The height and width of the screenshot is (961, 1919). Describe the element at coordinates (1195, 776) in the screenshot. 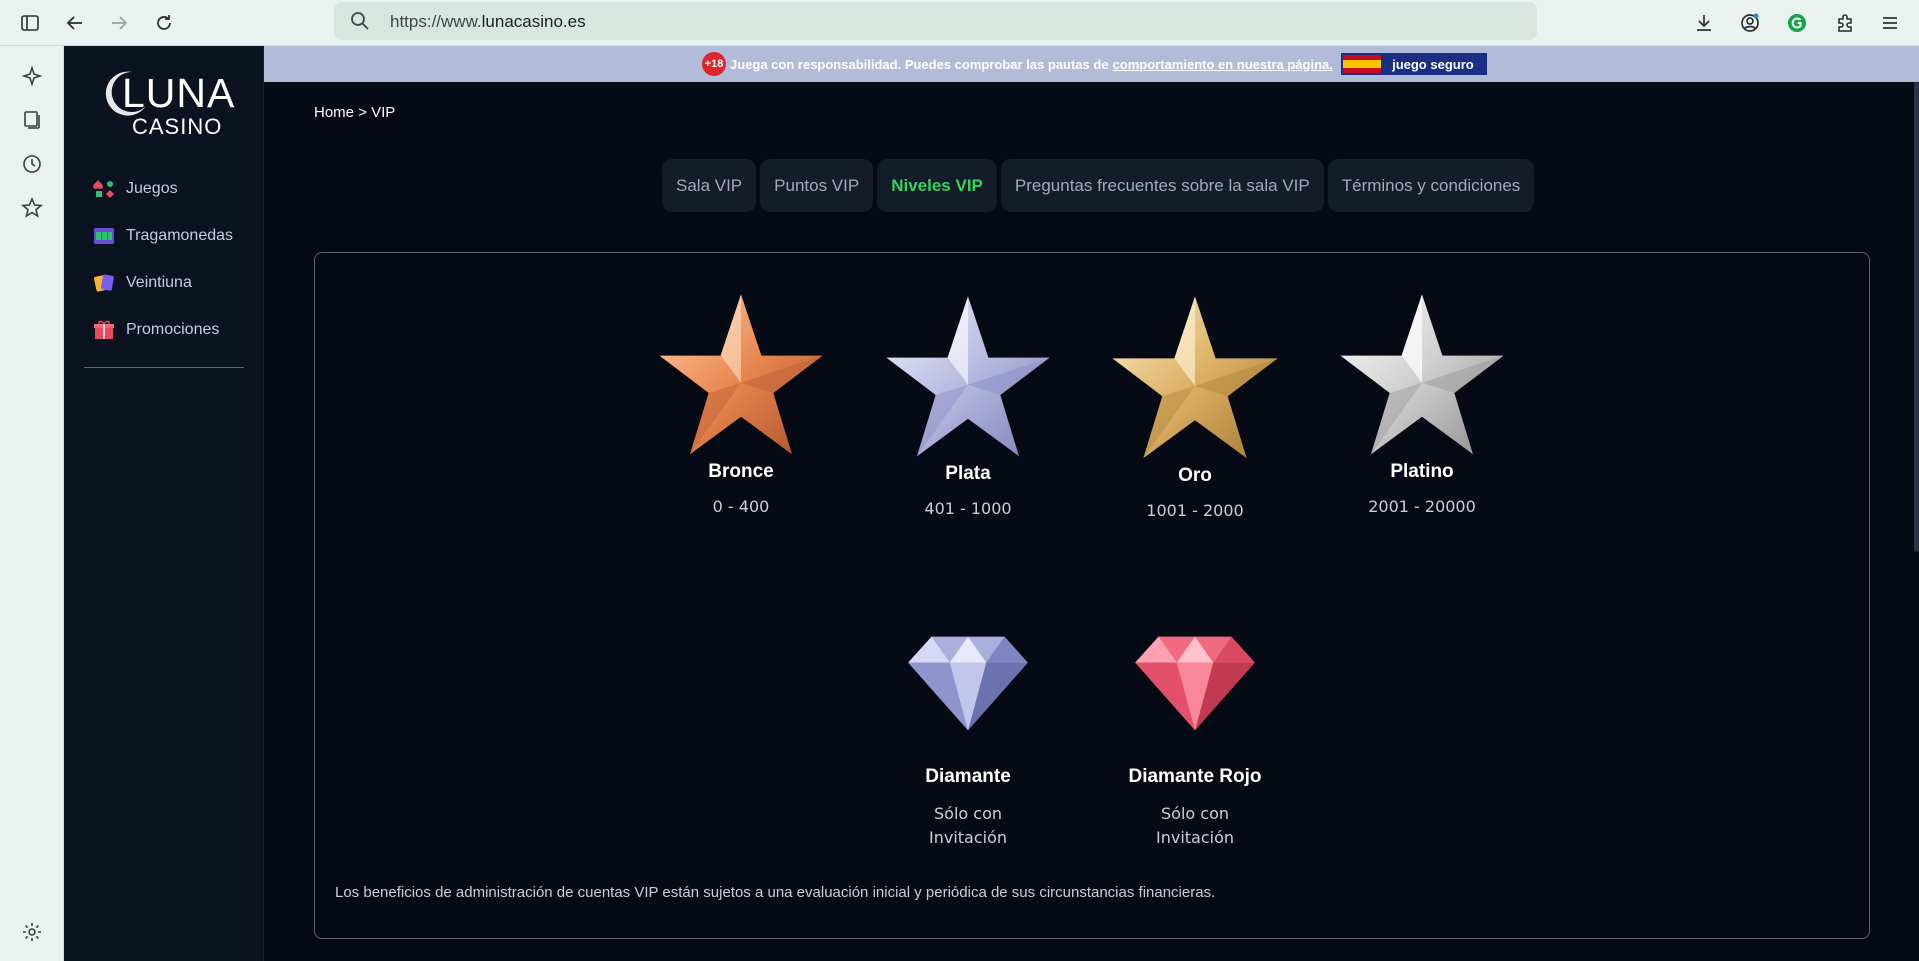

I see `level-name: Diamante Rojo` at that location.